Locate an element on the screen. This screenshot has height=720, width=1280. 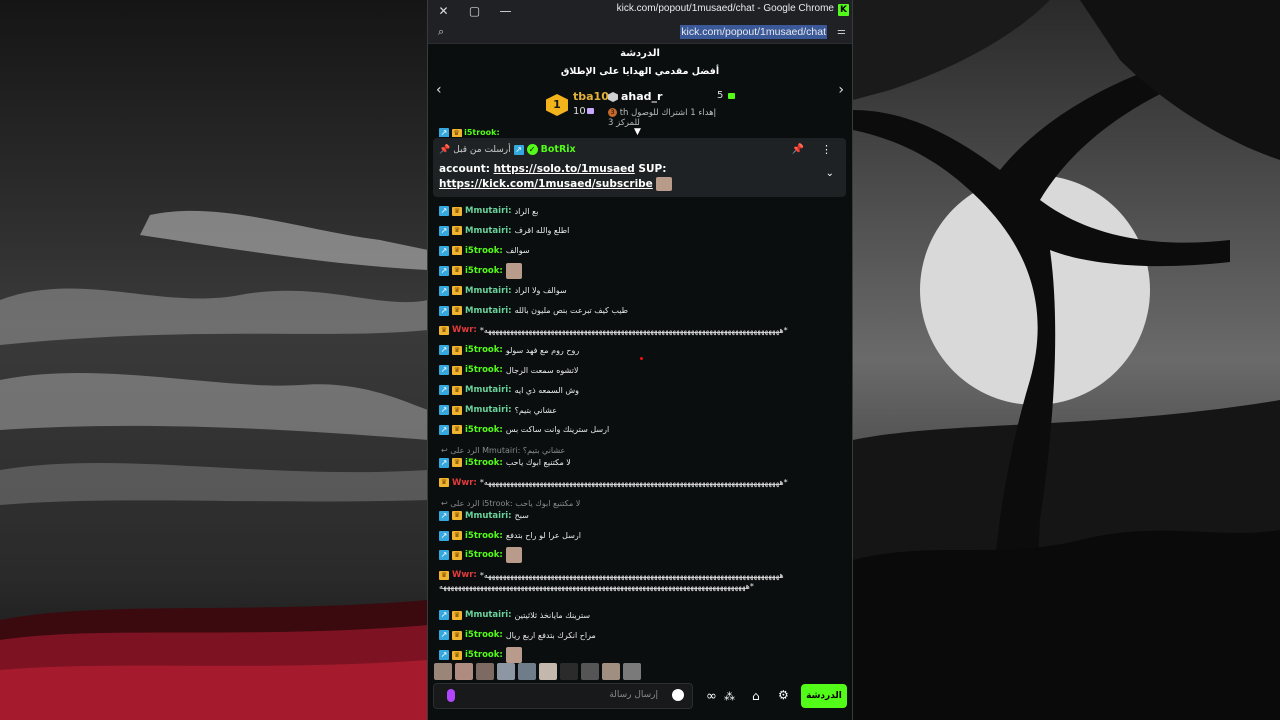
chat-input: إرسال رسالة is located at coordinates (563, 696).